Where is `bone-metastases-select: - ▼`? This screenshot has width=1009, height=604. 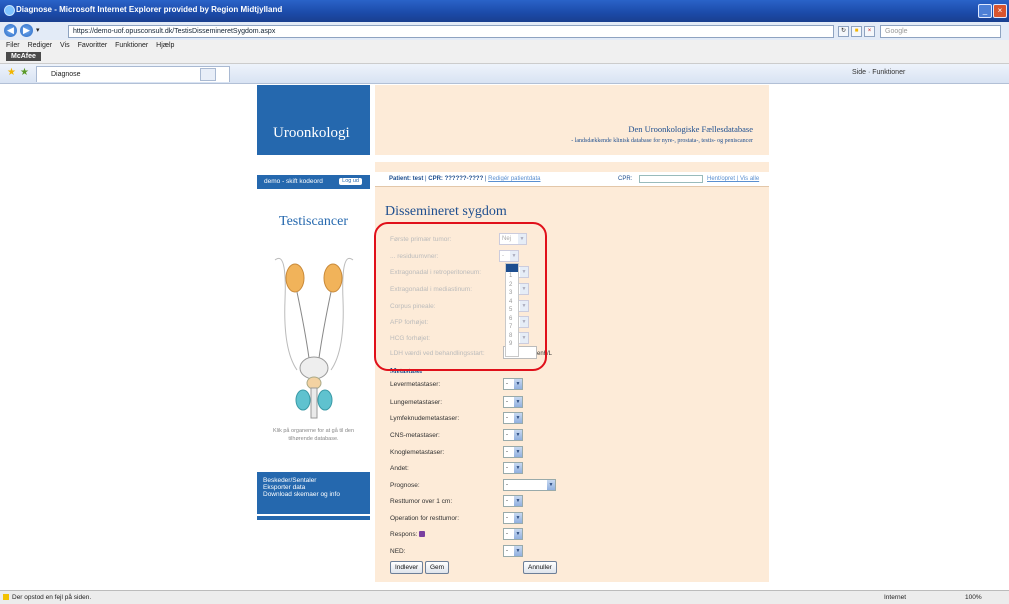
bone-metastases-select: - ▼ is located at coordinates (513, 452).